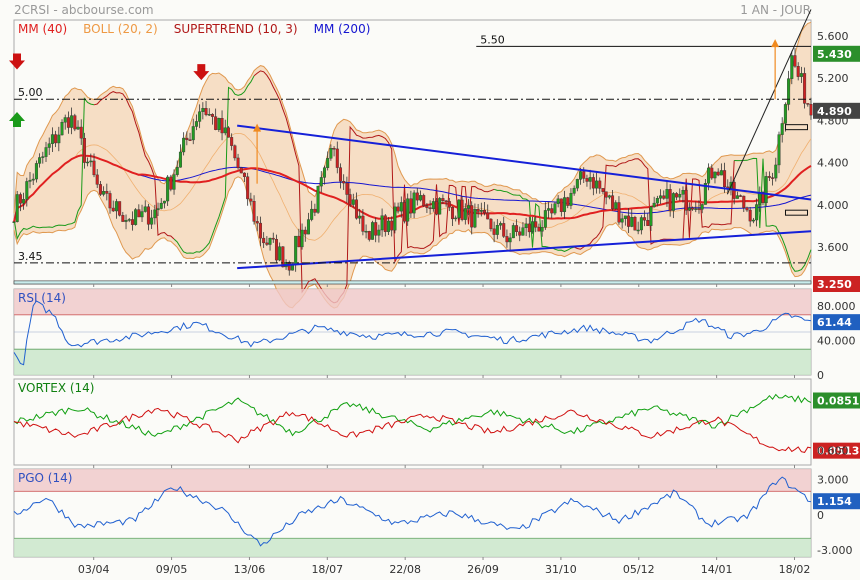 The height and width of the screenshot is (580, 860). What do you see at coordinates (795, 569) in the screenshot?
I see `x-tick-label: 18/02` at bounding box center [795, 569].